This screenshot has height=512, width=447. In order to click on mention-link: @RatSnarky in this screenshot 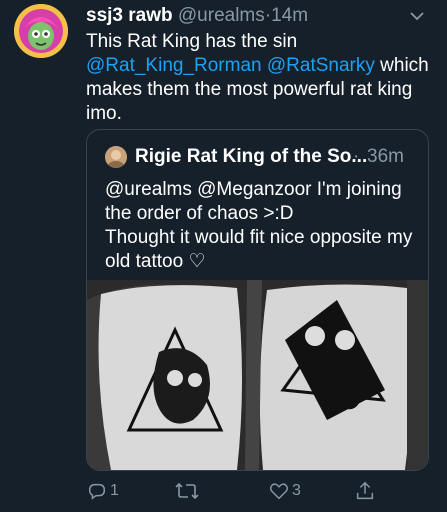, I will do `click(321, 65)`.